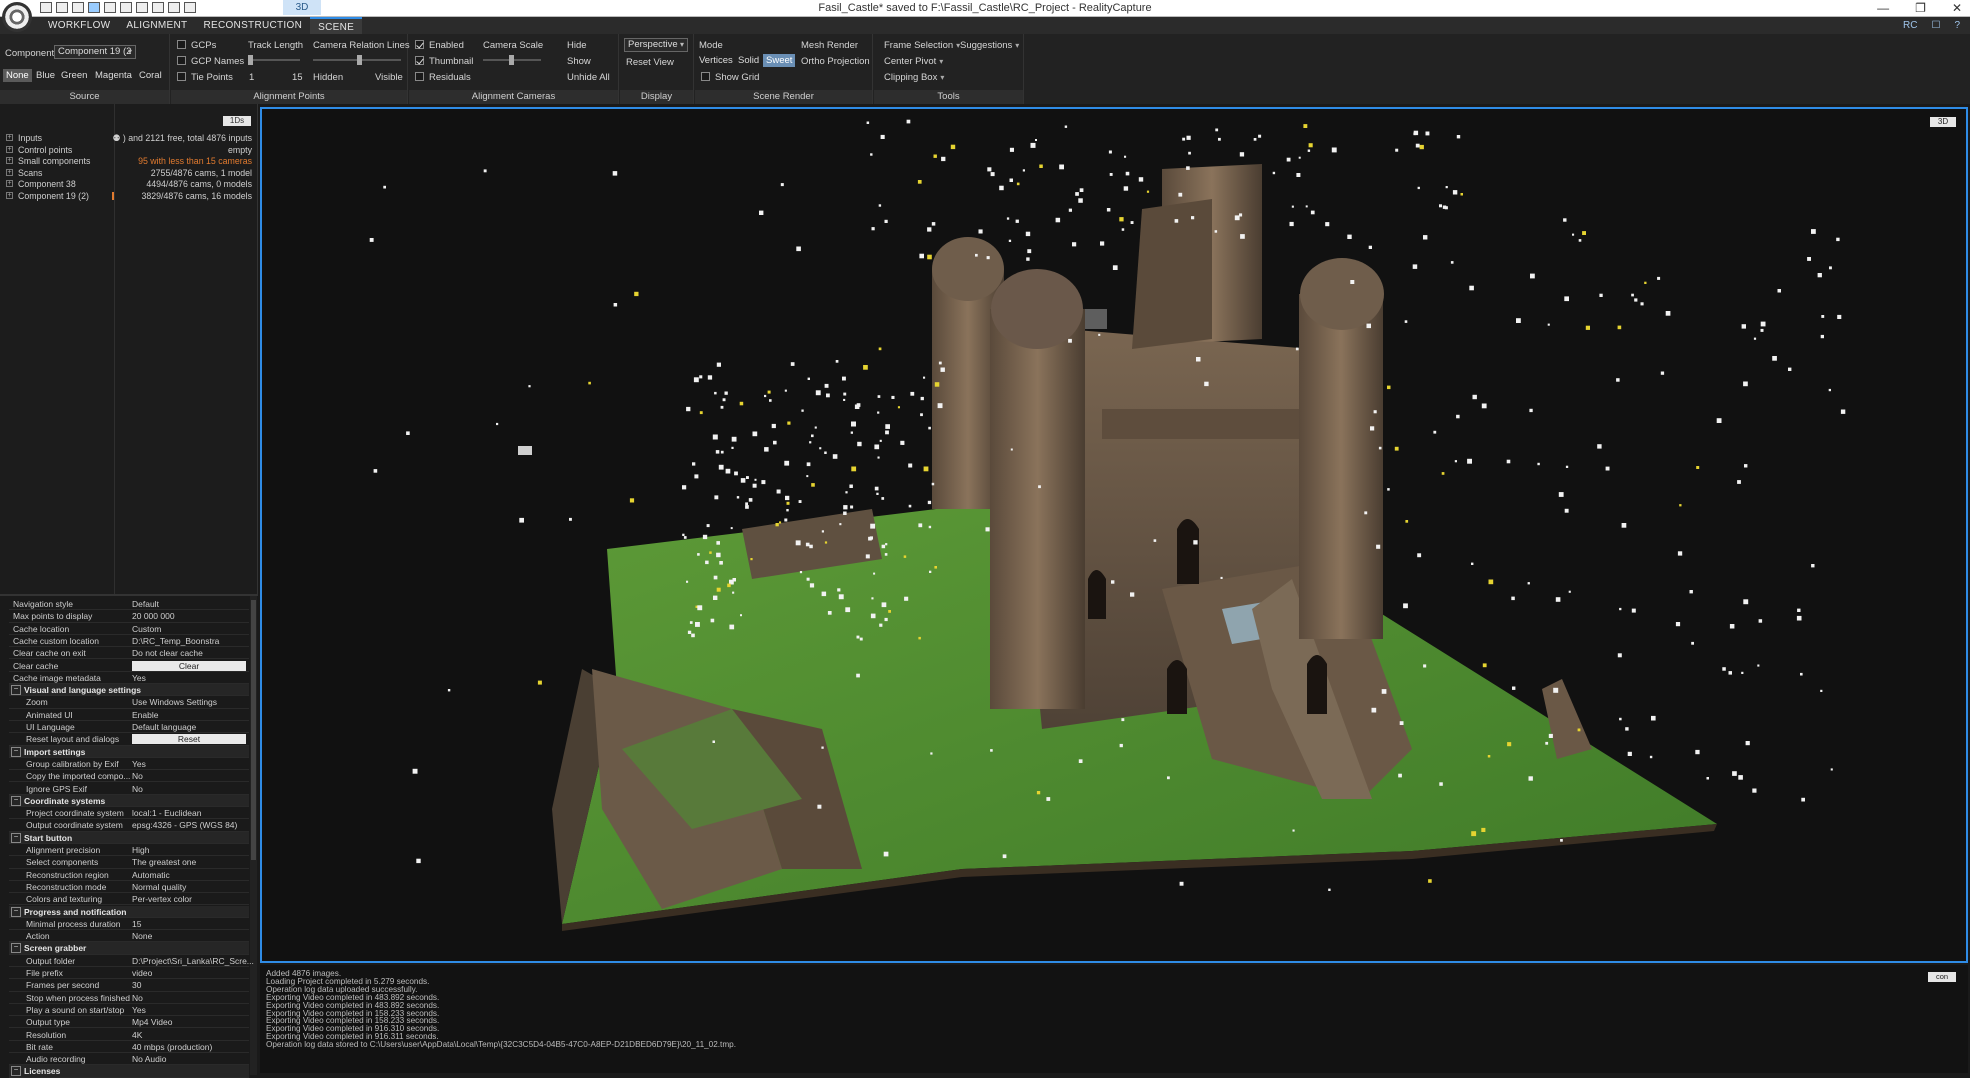  What do you see at coordinates (913, 61) in the screenshot?
I see `center-pivot-button: Center Pivot▾` at bounding box center [913, 61].